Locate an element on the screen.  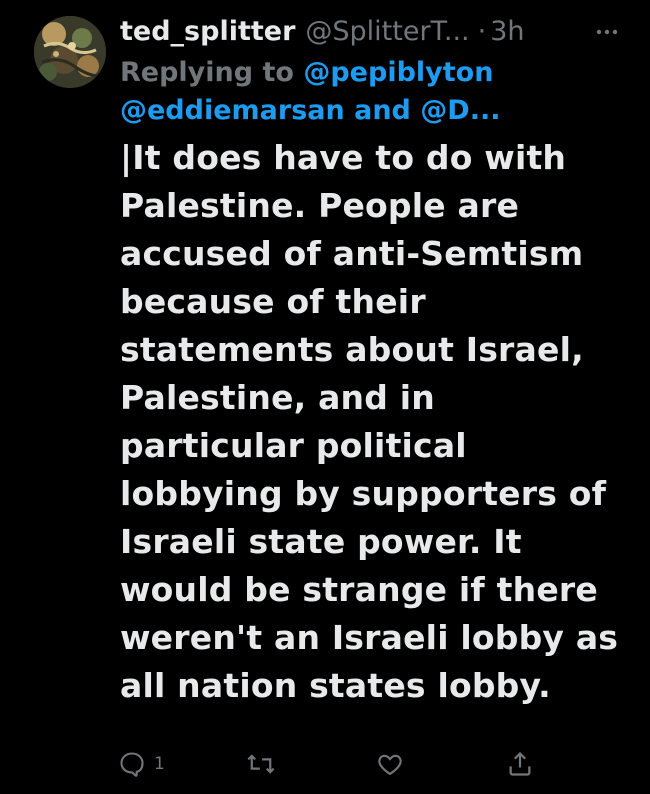
share-icon is located at coordinates (520, 763).